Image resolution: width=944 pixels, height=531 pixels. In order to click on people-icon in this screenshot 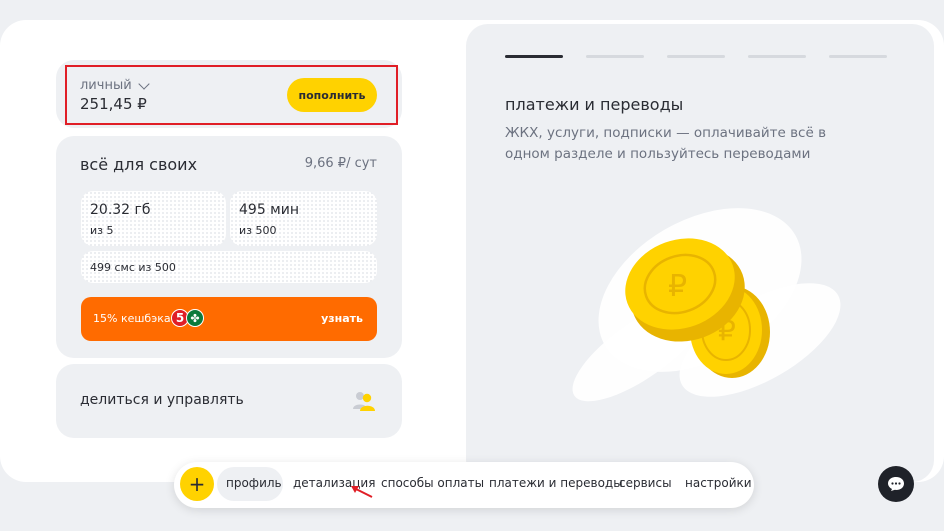, I will do `click(364, 401)`.